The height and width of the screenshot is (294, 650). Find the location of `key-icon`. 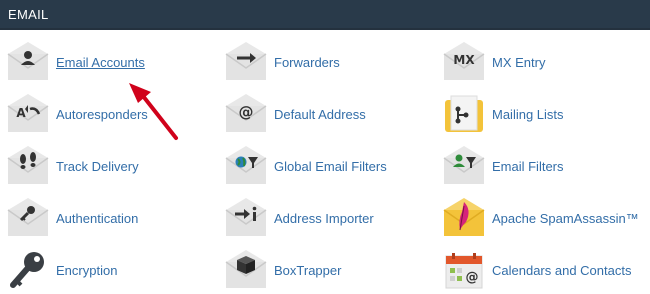

key-icon is located at coordinates (28, 217).